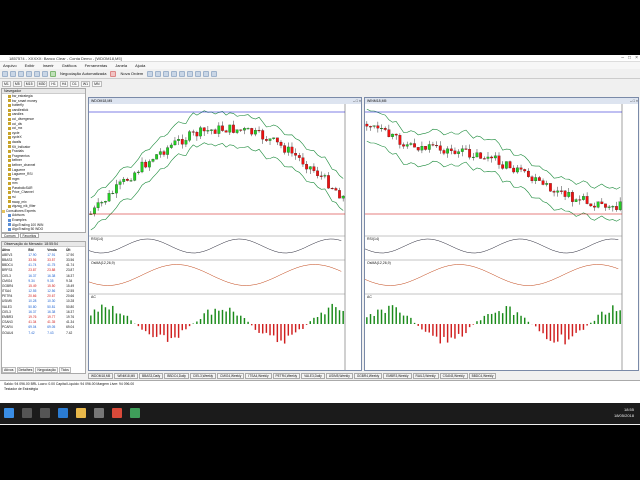 Image resolution: width=640 pixels, height=480 pixels. I want to click on market-row: USIM5 10.28 10.30 10.28, so click(43, 301).